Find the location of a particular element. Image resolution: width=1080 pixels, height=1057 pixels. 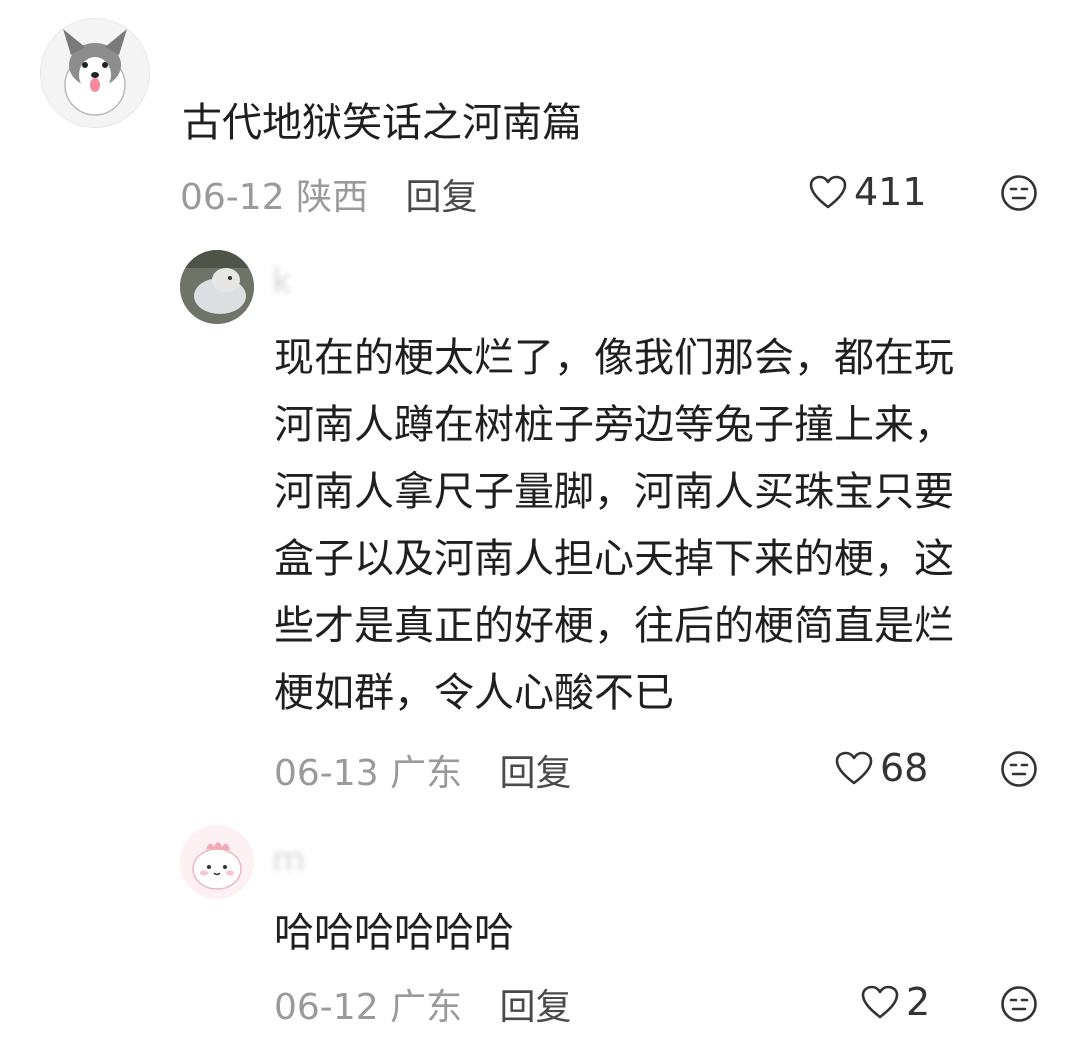

comment-location: 陕西 is located at coordinates (332, 197).